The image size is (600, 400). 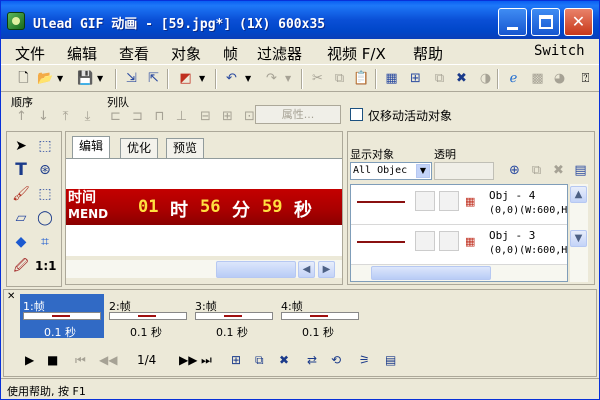 What do you see at coordinates (306, 269) in the screenshot?
I see `scroll-left-icon: ◀` at bounding box center [306, 269].